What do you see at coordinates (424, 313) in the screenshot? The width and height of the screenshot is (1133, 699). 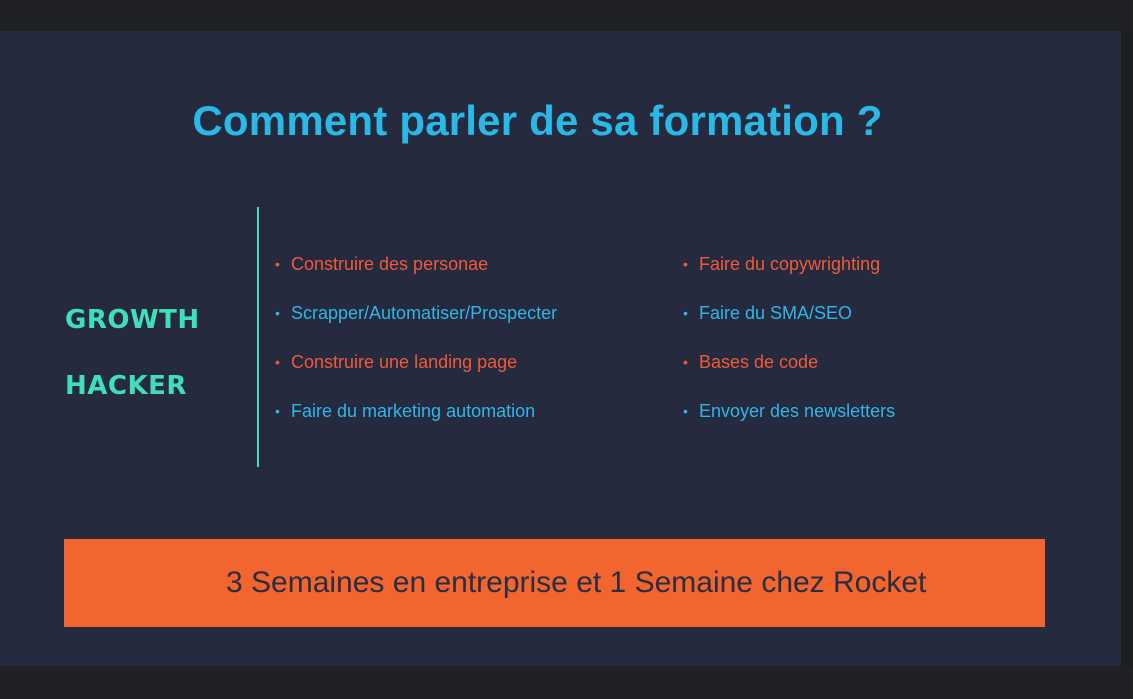 I see `skill-text: Scrapper/Automatiser/Prospecter` at bounding box center [424, 313].